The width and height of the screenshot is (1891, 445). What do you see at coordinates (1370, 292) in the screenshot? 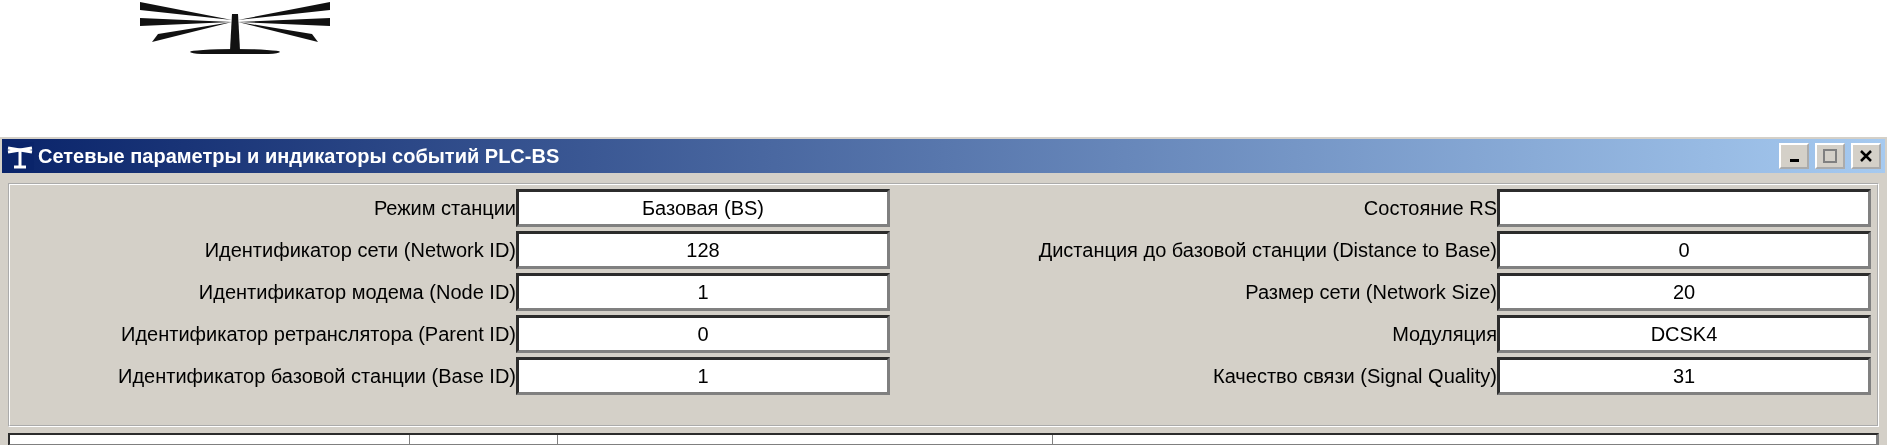
I see `field-label: Размер сети (Network Size)` at bounding box center [1370, 292].